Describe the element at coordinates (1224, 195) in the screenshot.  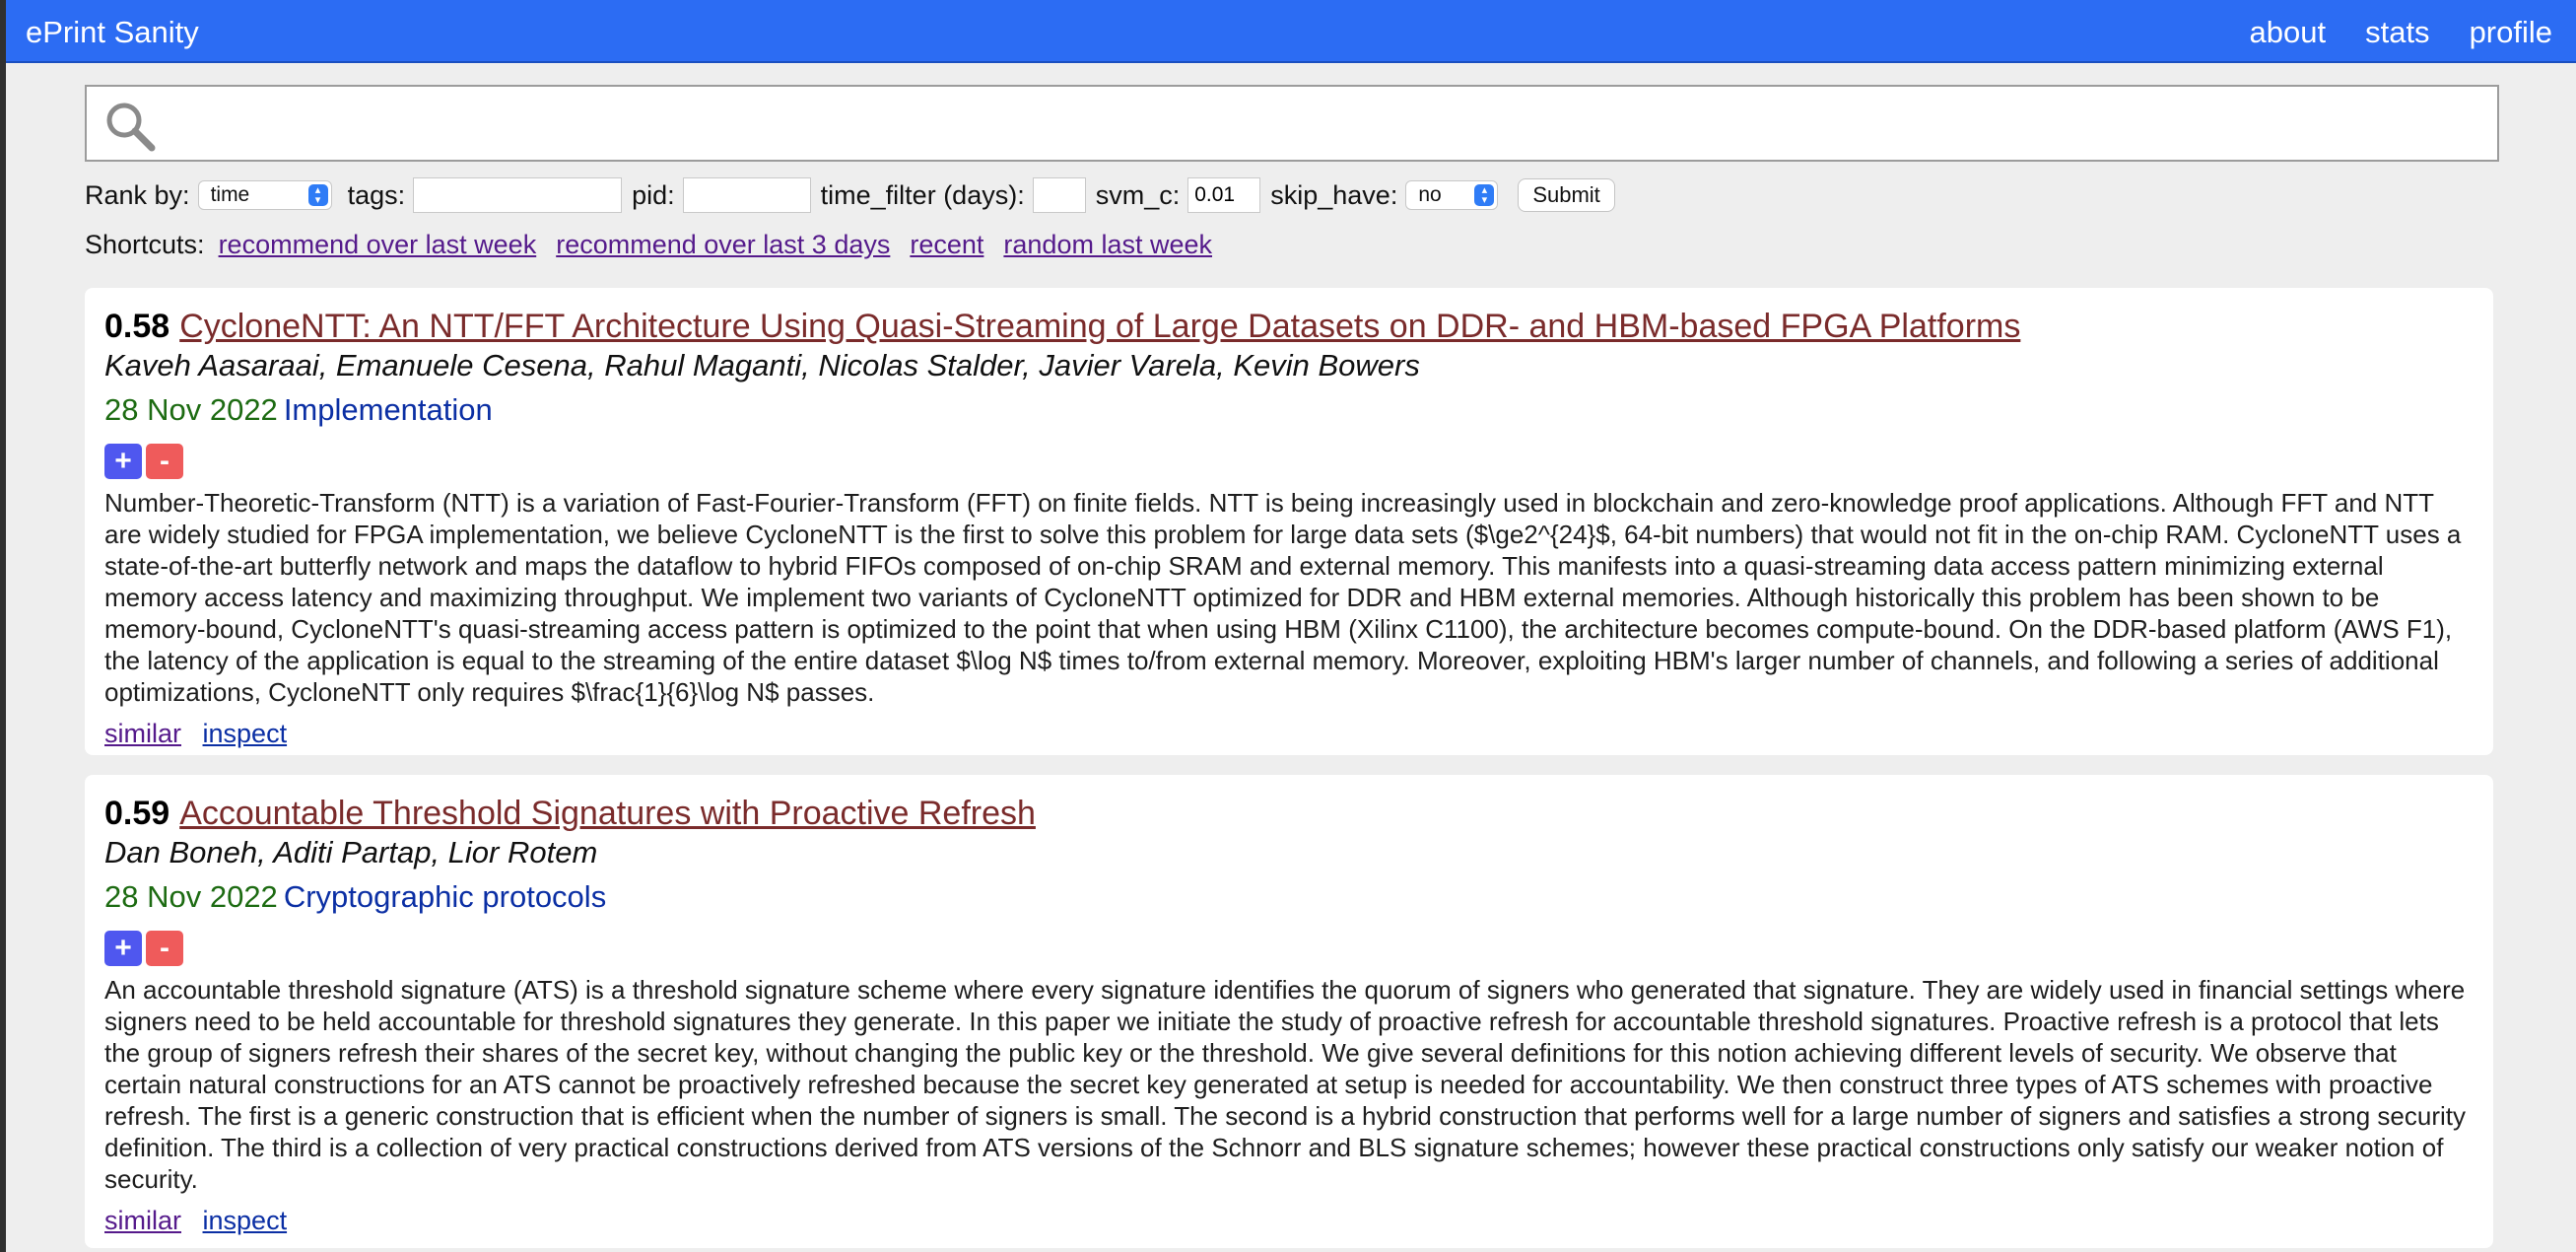
I see `svm-c-input` at that location.